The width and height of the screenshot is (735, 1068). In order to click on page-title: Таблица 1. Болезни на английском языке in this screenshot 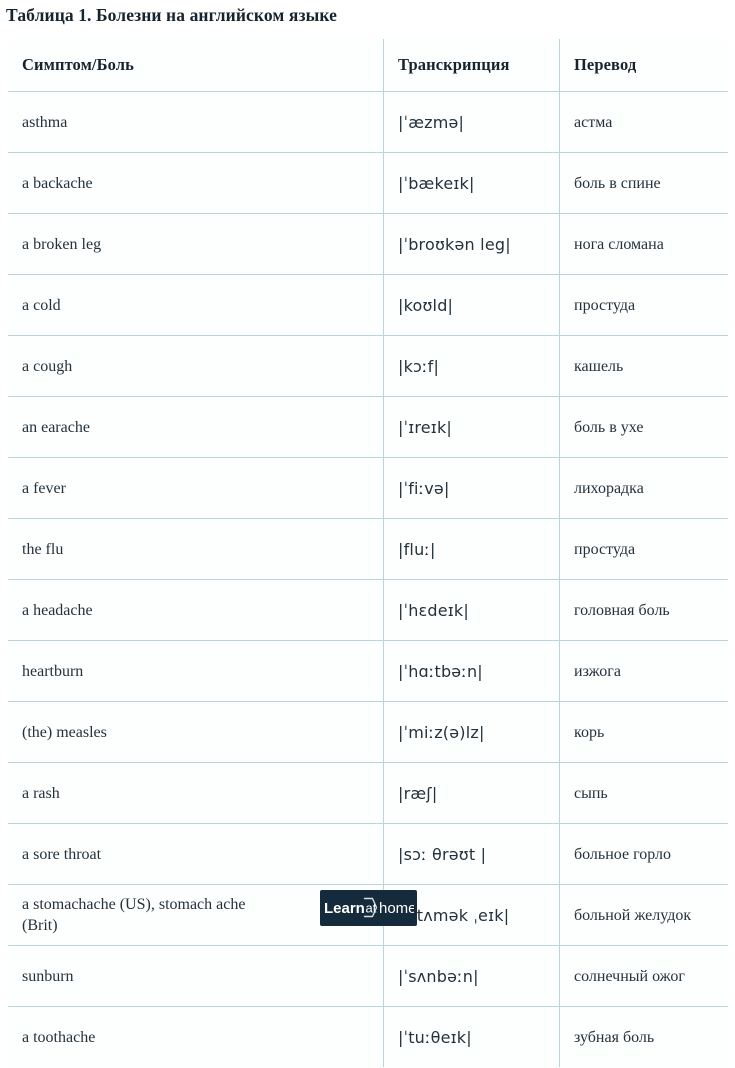, I will do `click(171, 15)`.